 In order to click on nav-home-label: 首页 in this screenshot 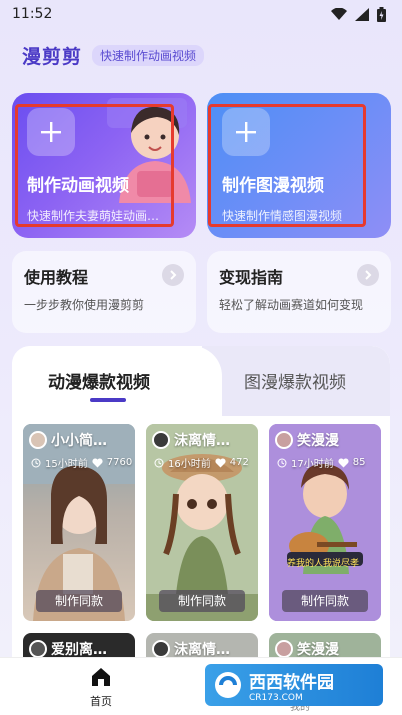, I will do `click(101, 701)`.